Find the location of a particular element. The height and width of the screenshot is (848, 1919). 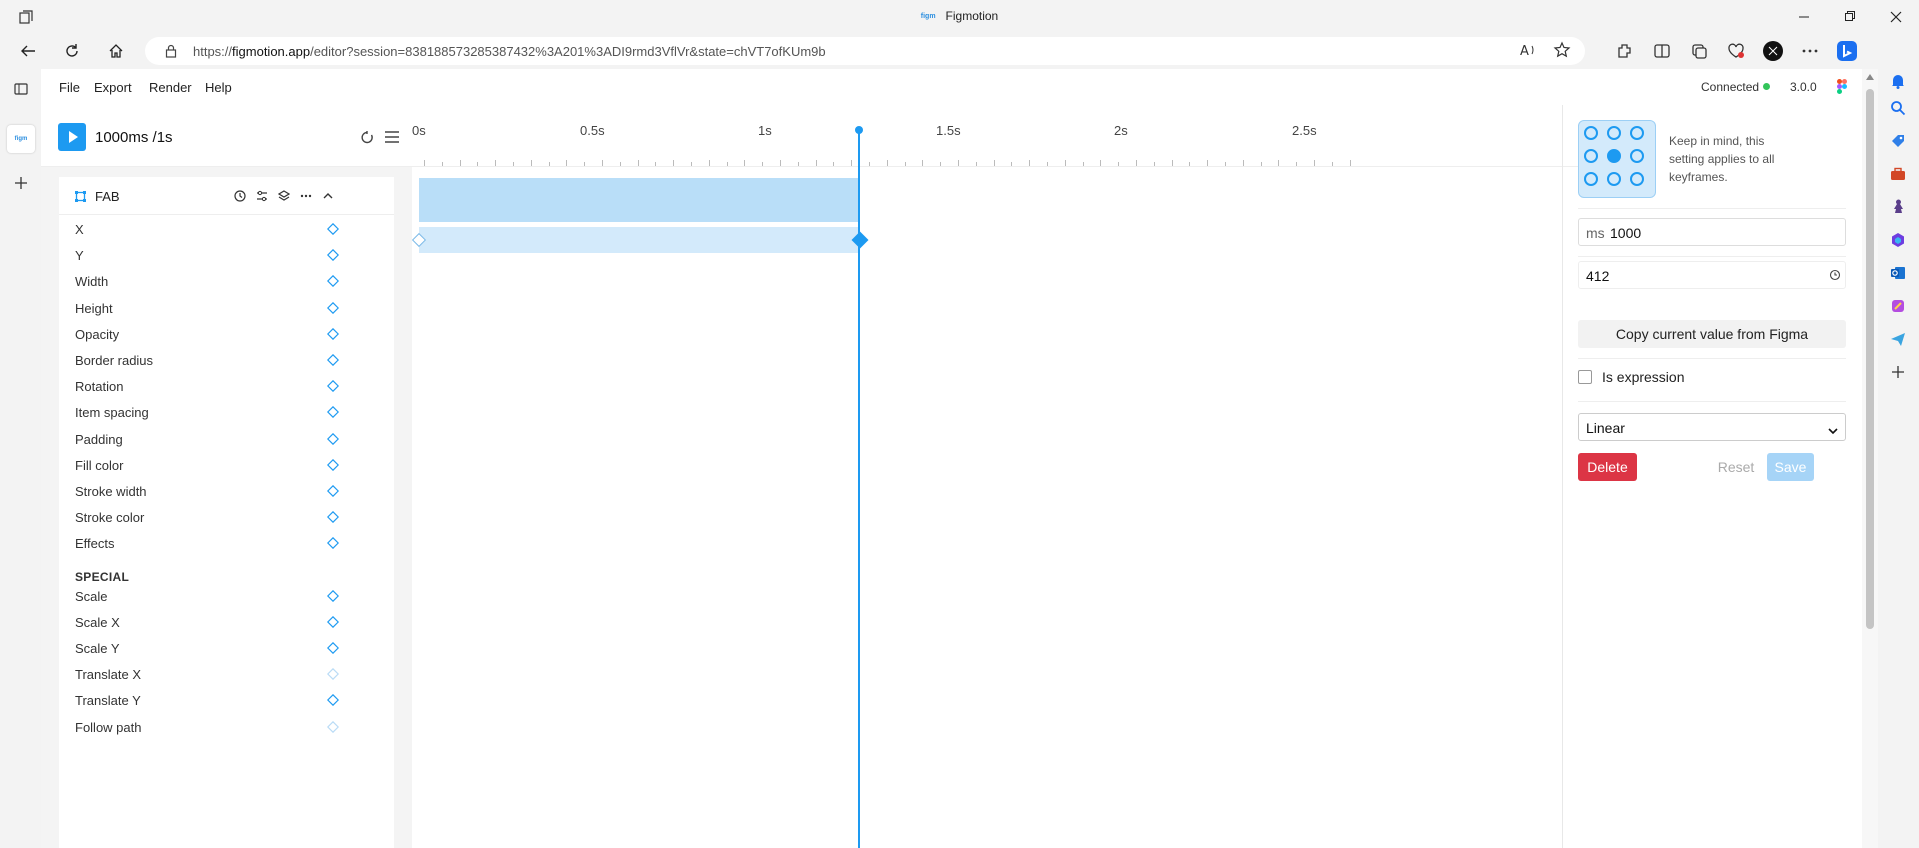

timeline-ruler: 0s 0.5s 1s 1.5s 2s 2.5s is located at coordinates (1012, 136).